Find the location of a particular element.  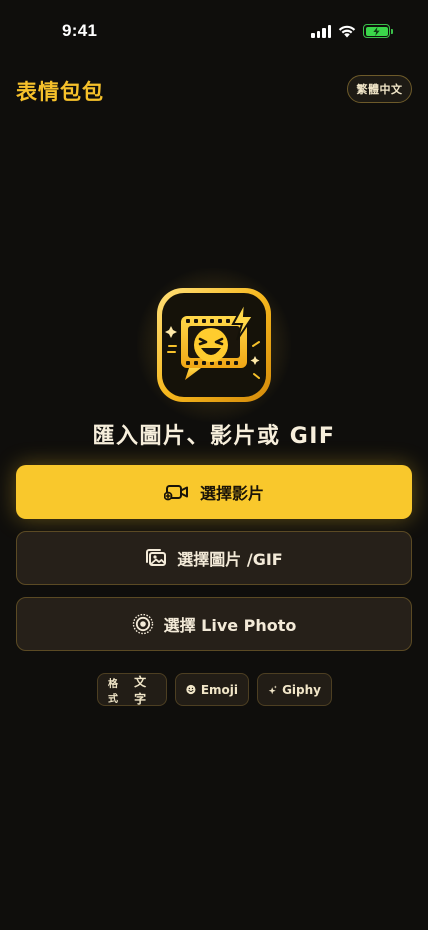

select-video-label: 選擇影片 is located at coordinates (231, 493).